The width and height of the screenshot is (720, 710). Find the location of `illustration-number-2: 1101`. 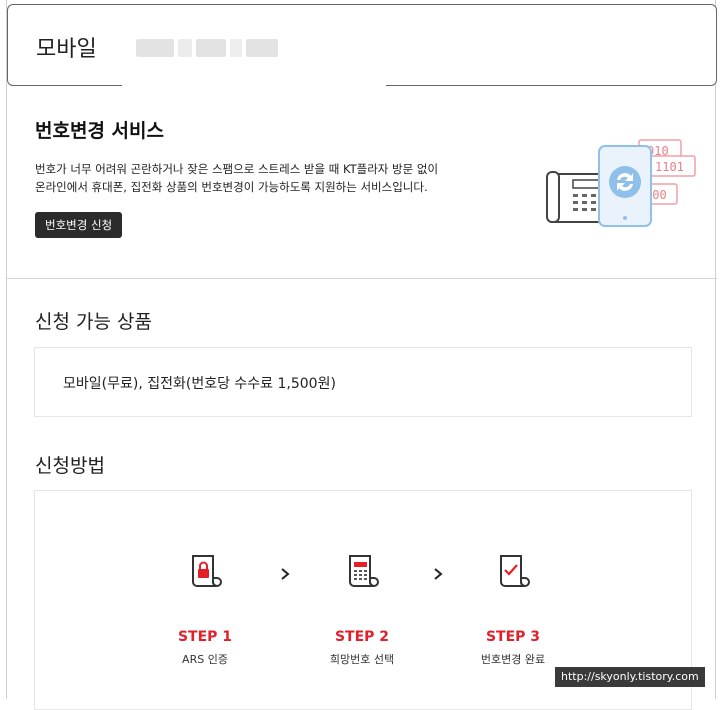

illustration-number-2: 1101 is located at coordinates (669, 167).